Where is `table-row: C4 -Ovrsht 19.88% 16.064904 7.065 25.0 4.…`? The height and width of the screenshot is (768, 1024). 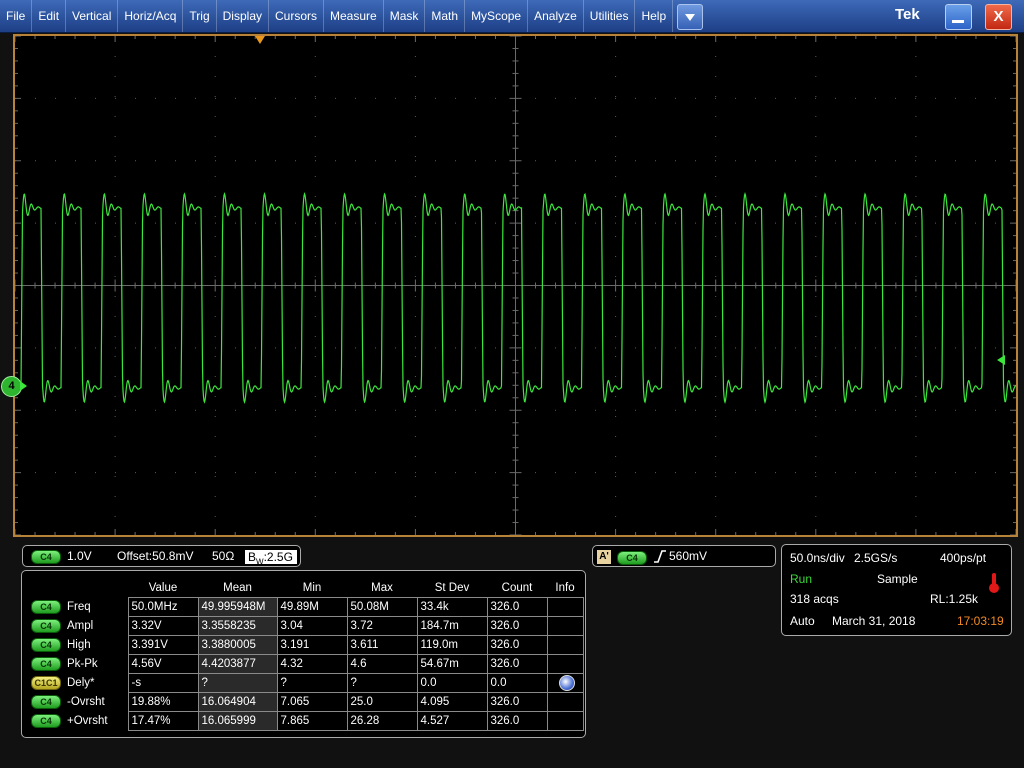
table-row: C4 -Ovrsht 19.88% 16.064904 7.065 25.0 4.… is located at coordinates (305, 702).